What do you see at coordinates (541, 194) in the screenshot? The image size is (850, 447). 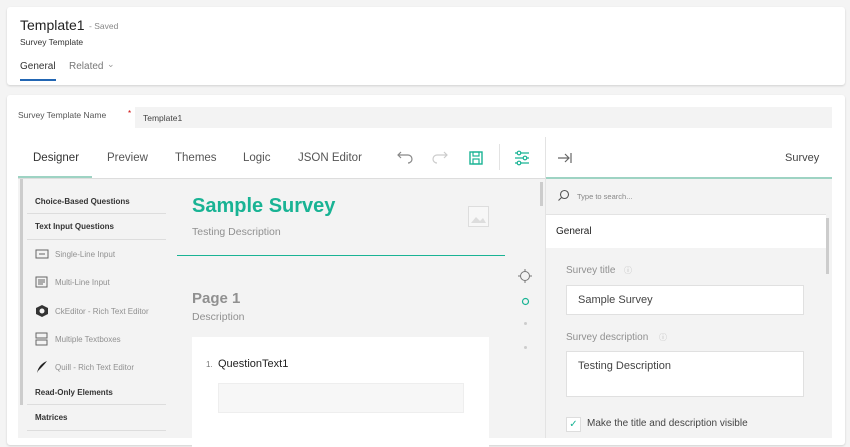 I see `canvas-scrollbar` at bounding box center [541, 194].